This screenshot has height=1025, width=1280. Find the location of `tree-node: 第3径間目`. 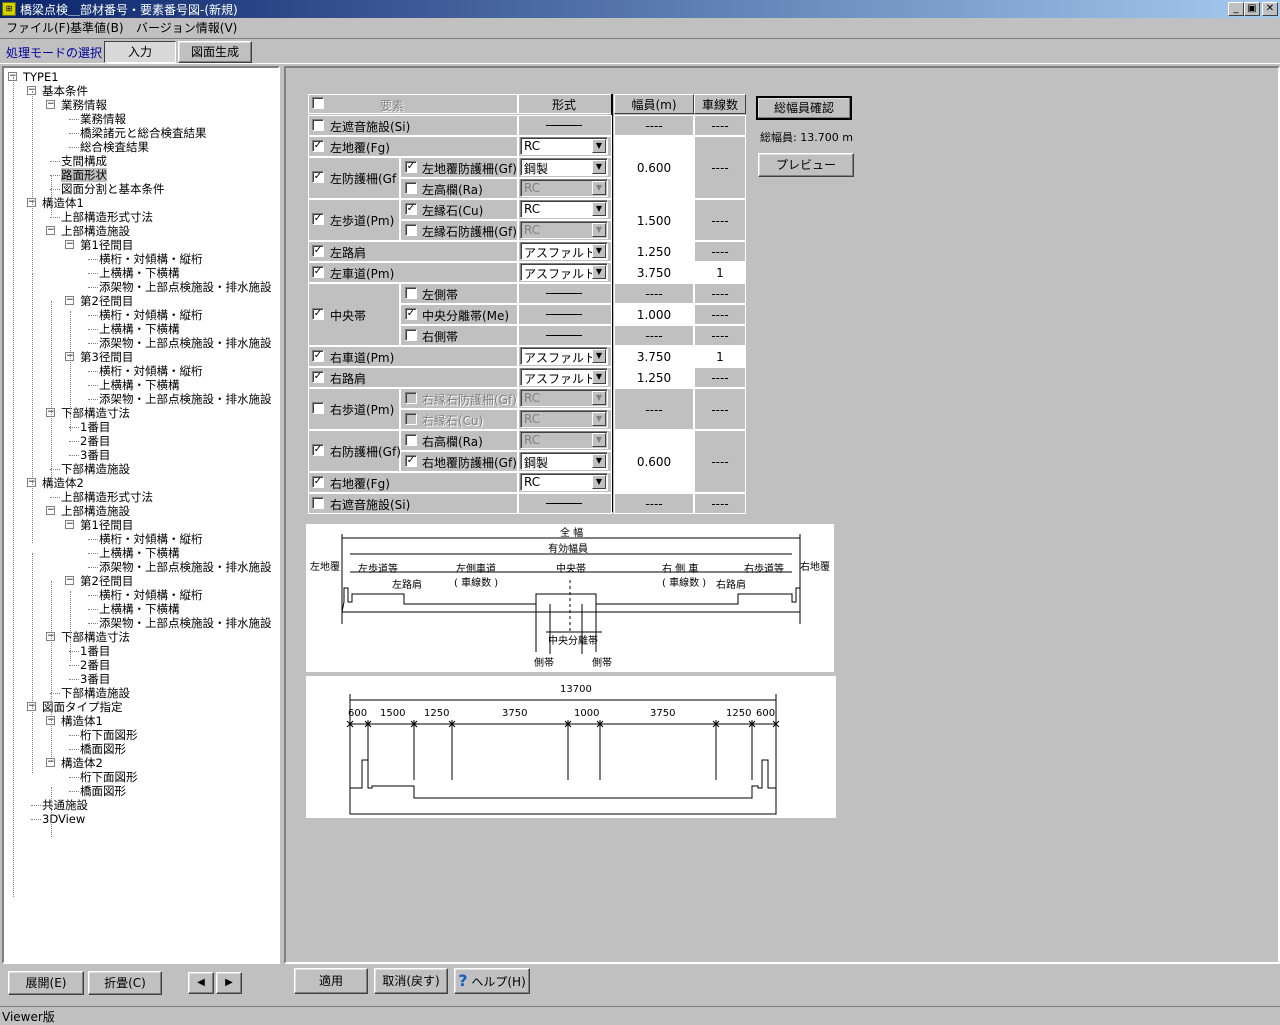

tree-node: 第3径間目 is located at coordinates (106, 357).